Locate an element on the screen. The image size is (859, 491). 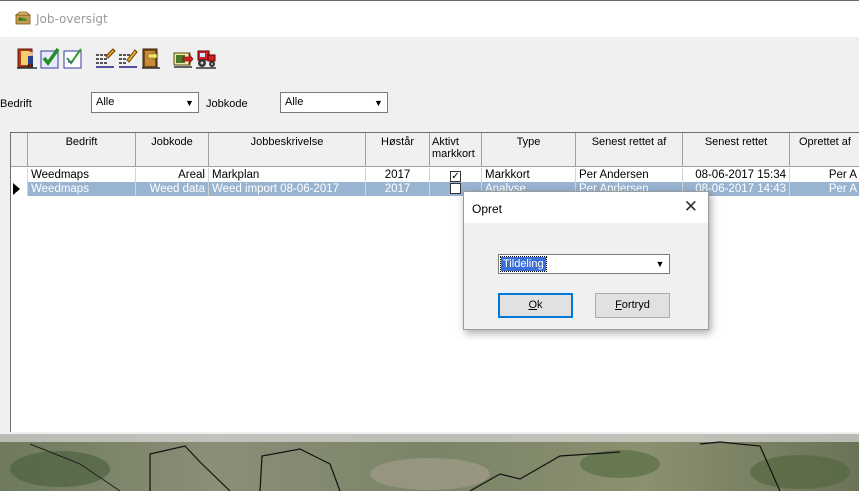
cell-senest-rettet: 08-06-2017 15:34 is located at coordinates (736, 175).